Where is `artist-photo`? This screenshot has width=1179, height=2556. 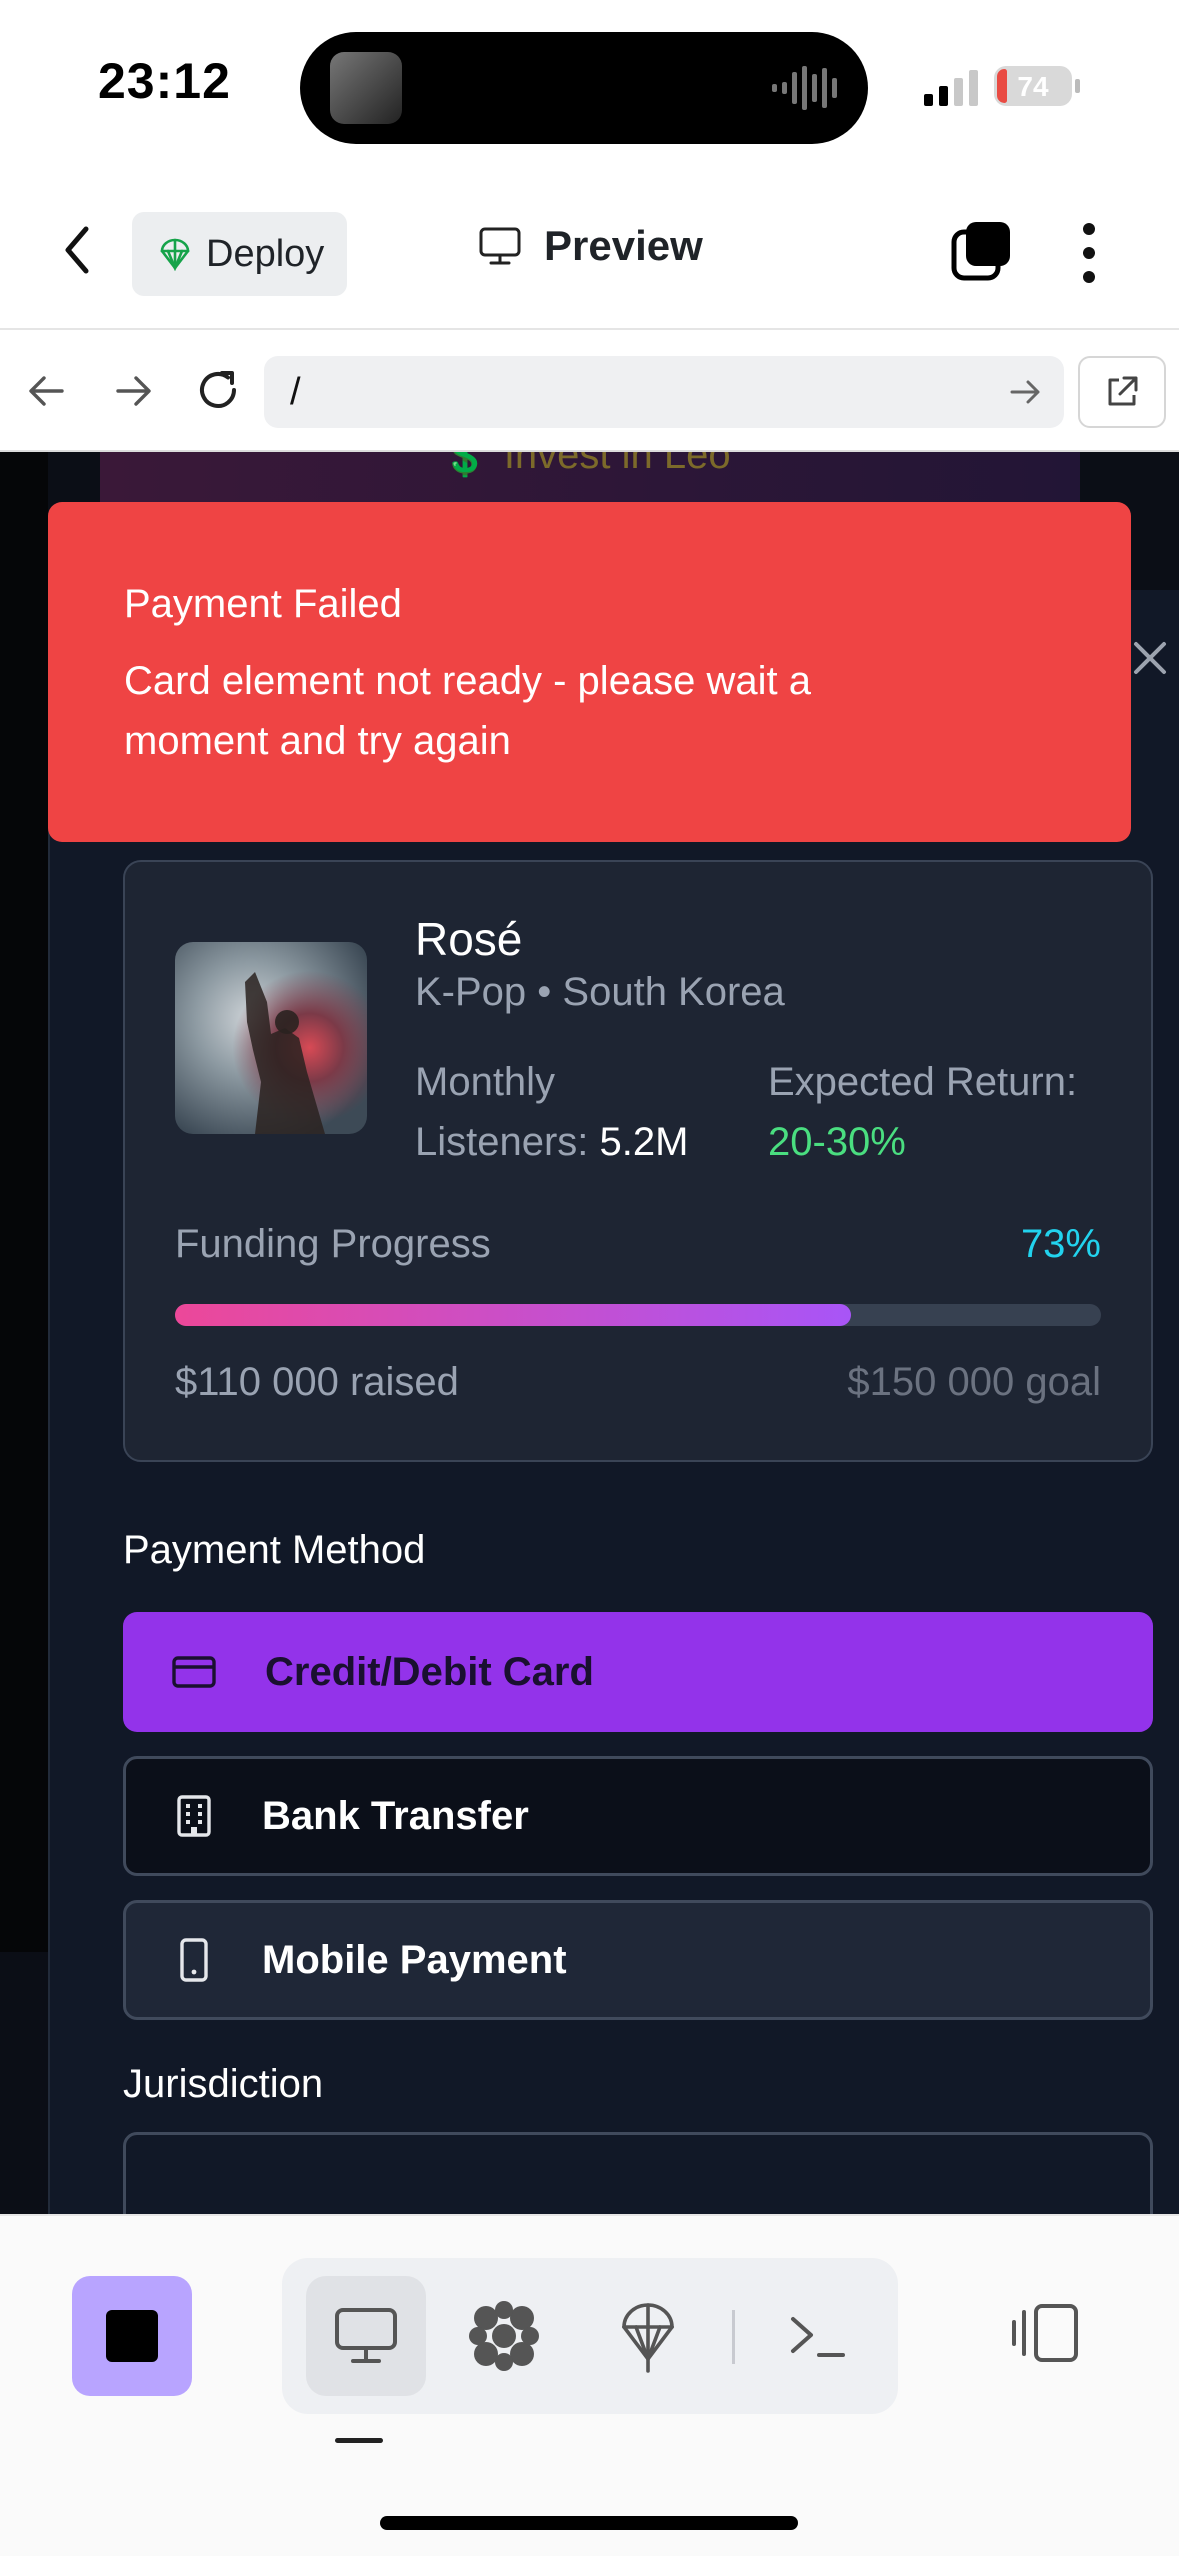
artist-photo is located at coordinates (271, 1038).